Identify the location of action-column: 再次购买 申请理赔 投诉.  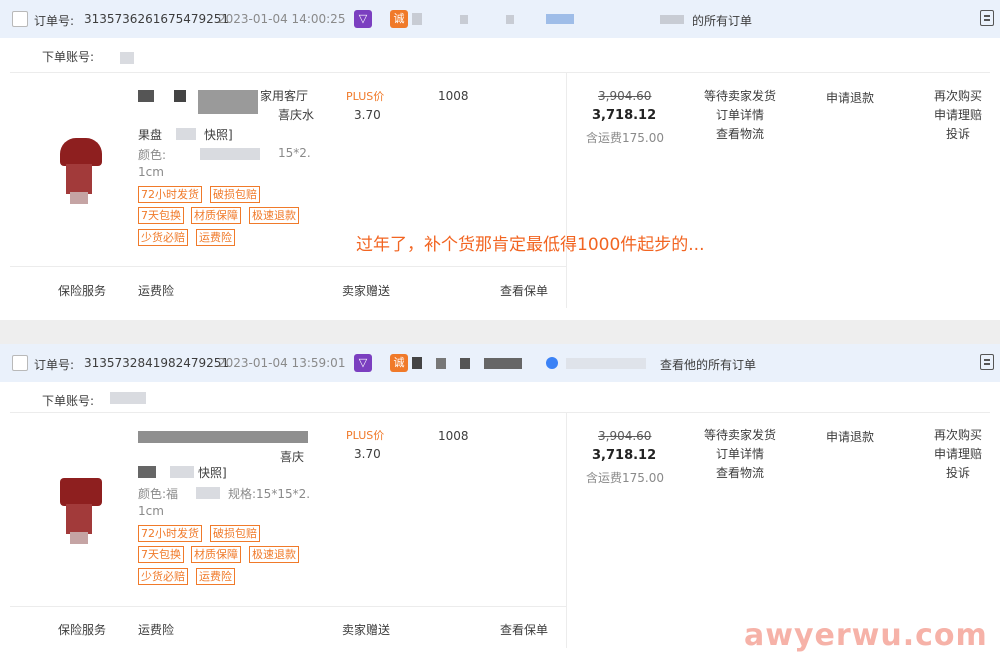
(958, 454).